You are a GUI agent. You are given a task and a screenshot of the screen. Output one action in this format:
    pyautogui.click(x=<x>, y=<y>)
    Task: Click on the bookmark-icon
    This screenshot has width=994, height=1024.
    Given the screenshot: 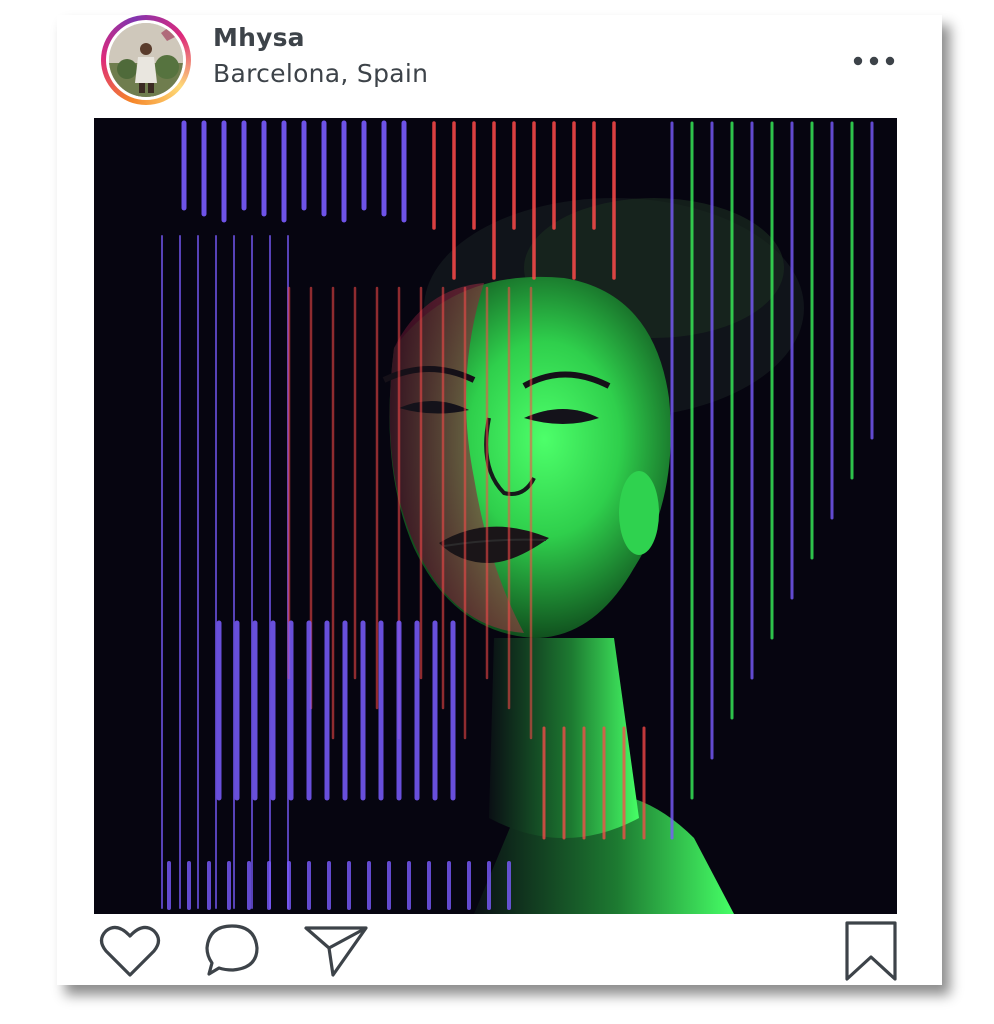 What is the action you would take?
    pyautogui.click(x=871, y=951)
    